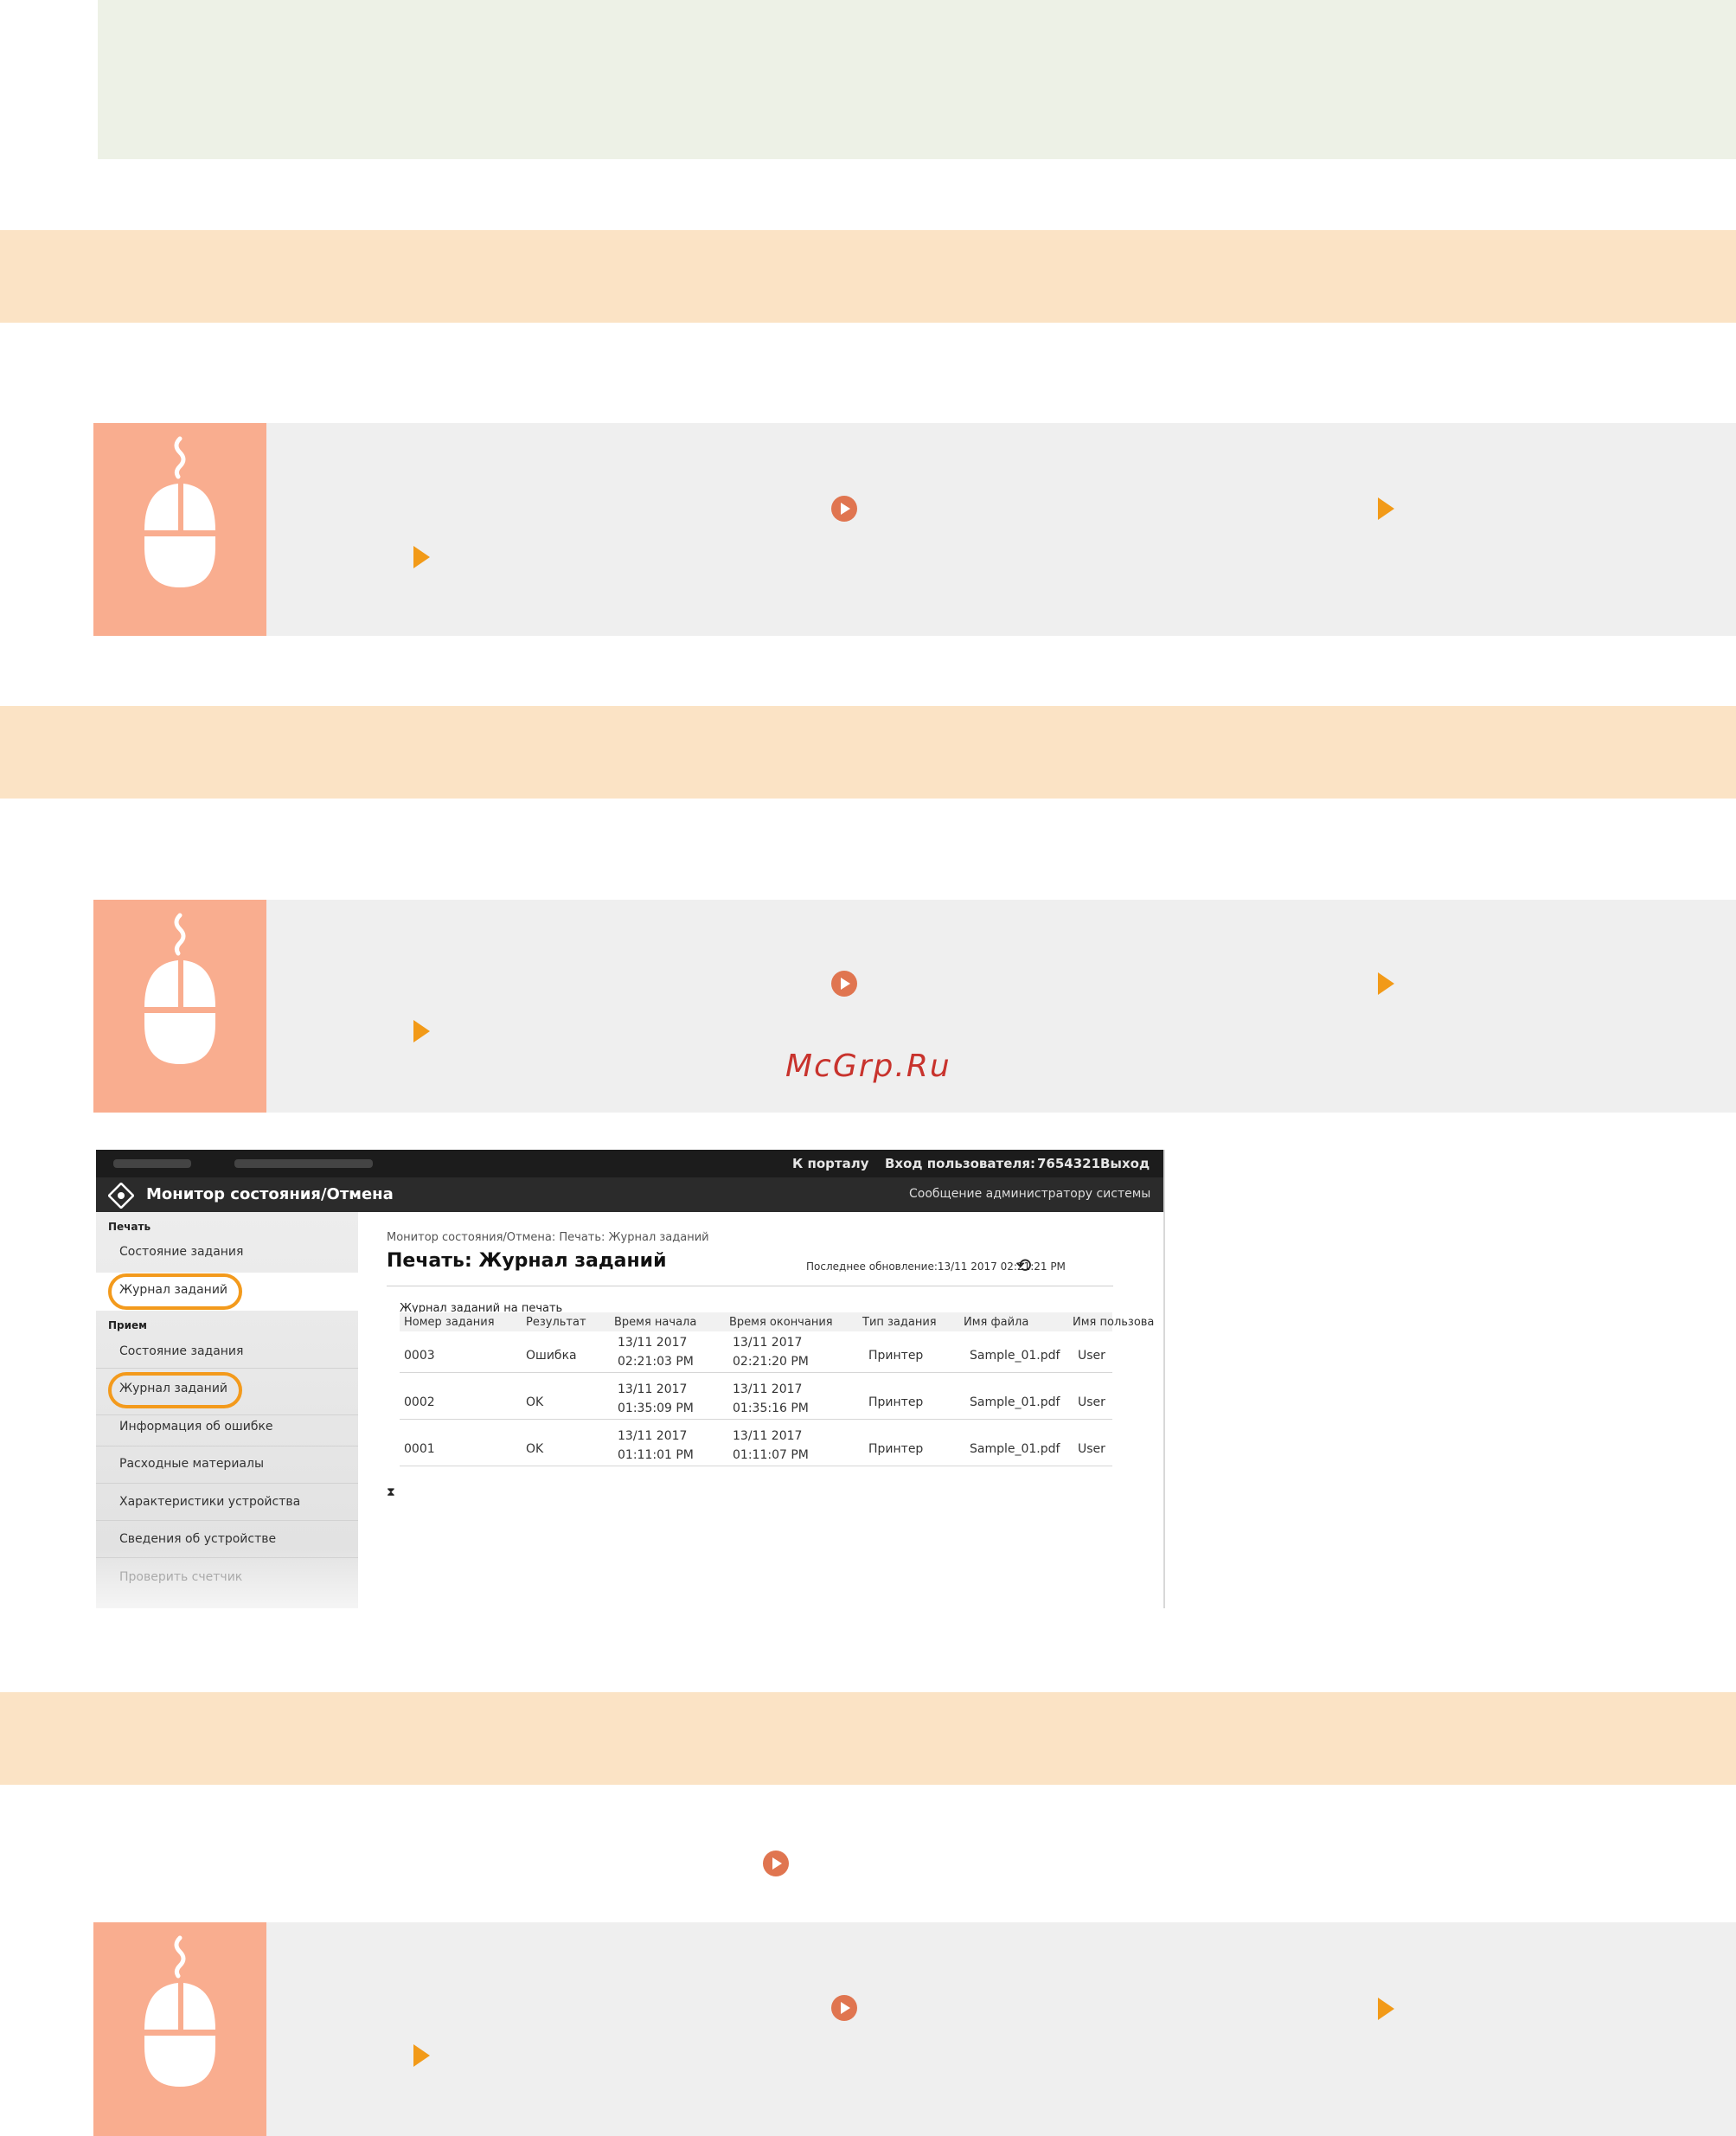  I want to click on logout-link: Выход, so click(1125, 1163).